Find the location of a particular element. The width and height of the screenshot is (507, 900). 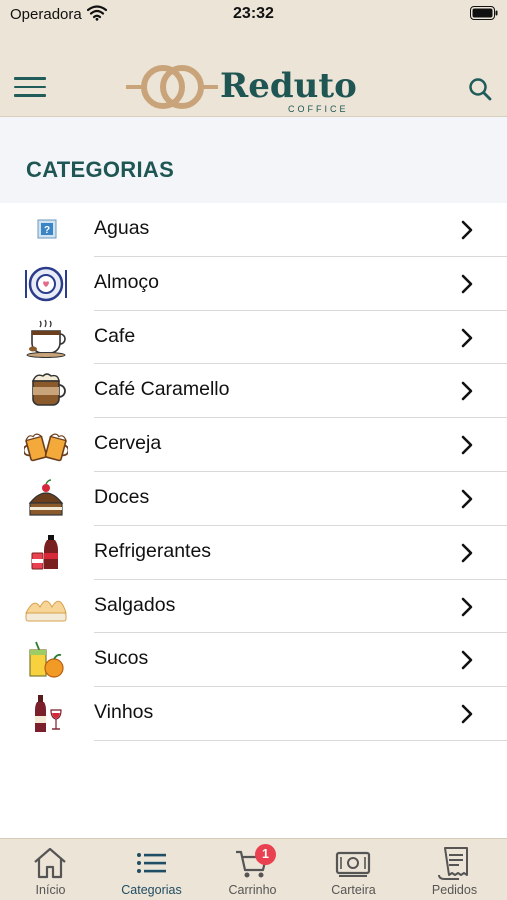

juice-icon is located at coordinates (46, 660).